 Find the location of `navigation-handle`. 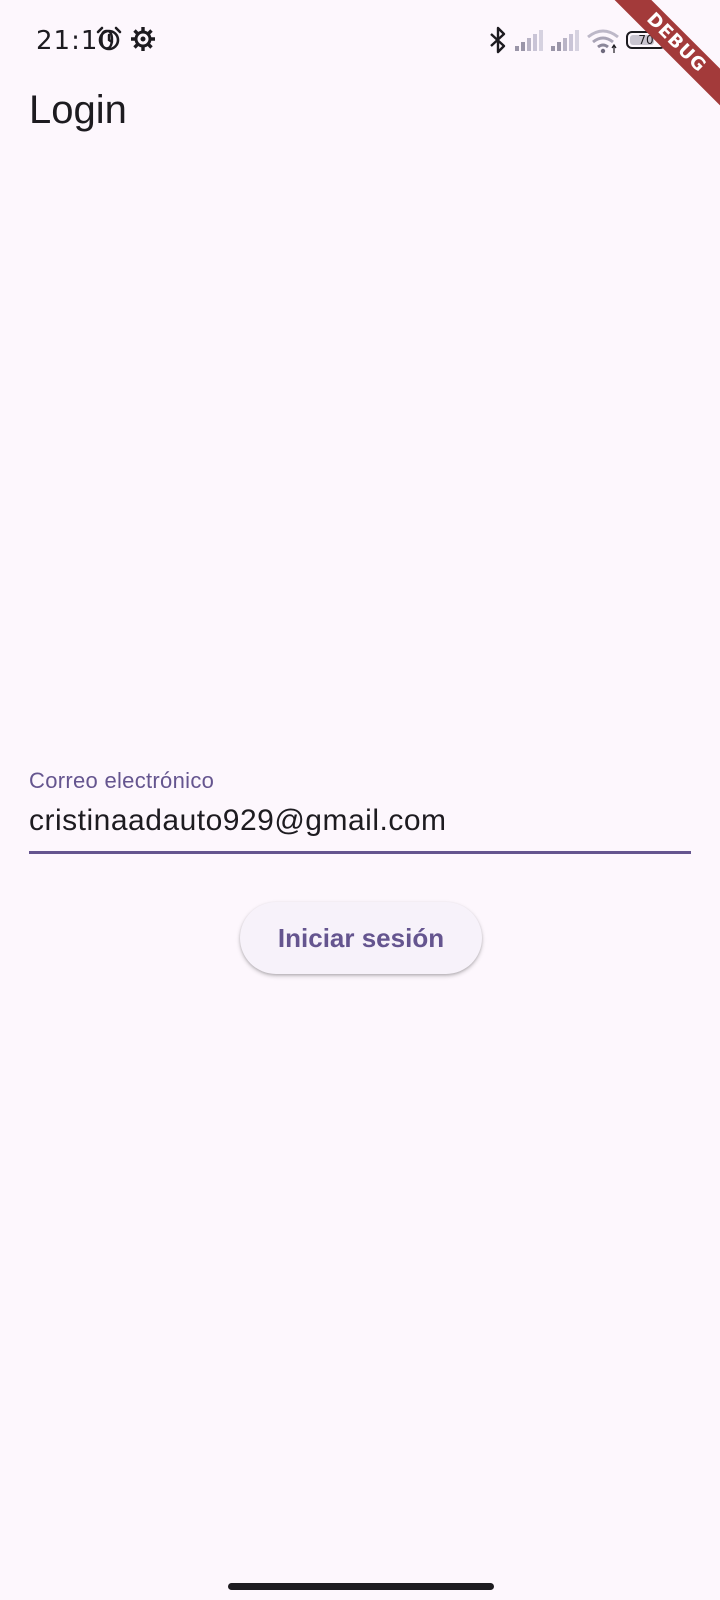

navigation-handle is located at coordinates (361, 1586).